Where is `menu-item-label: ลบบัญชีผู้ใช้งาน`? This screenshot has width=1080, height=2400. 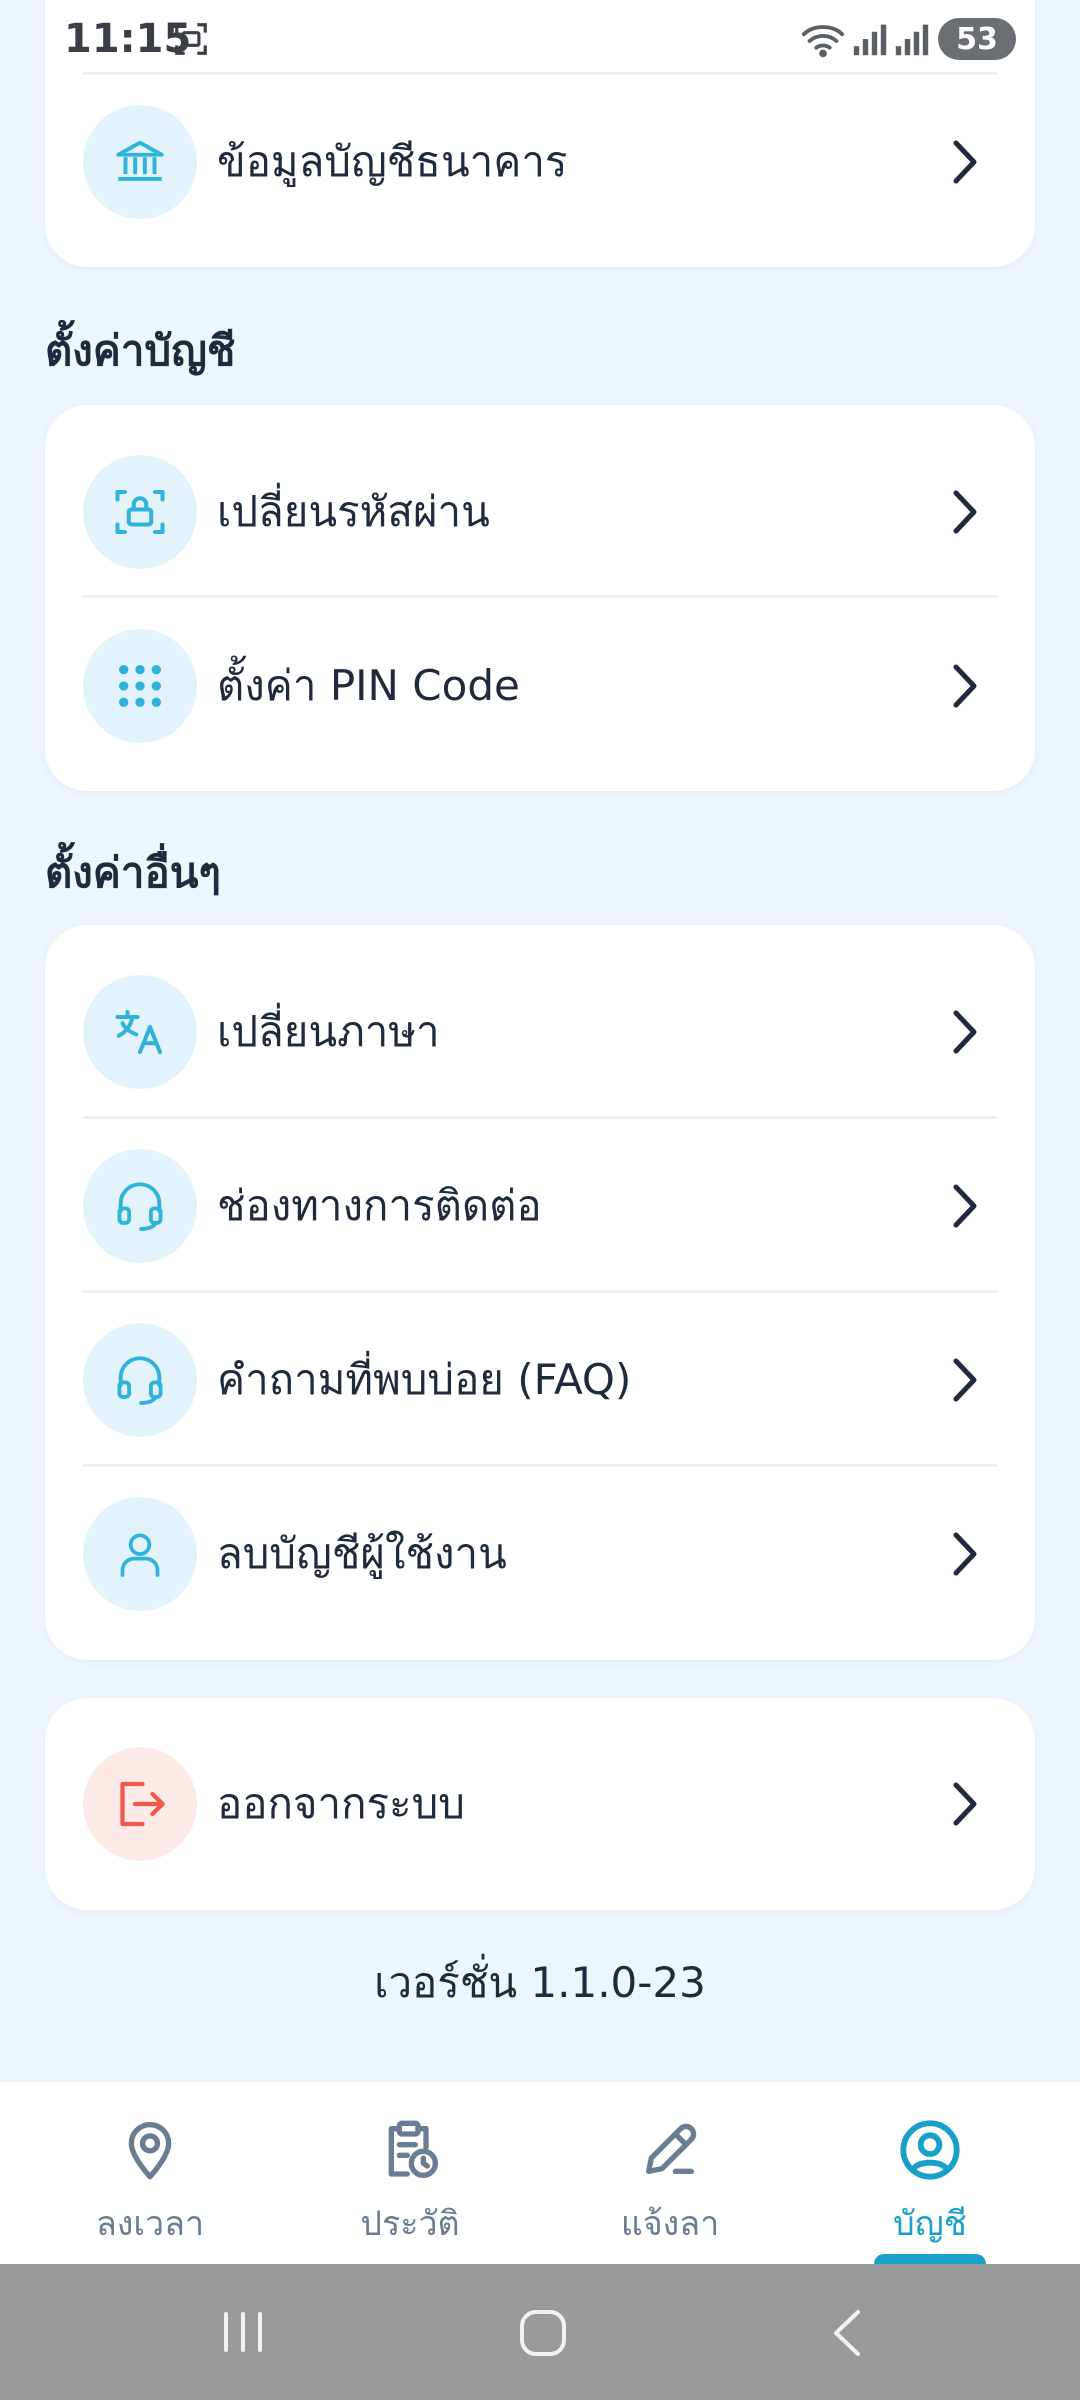 menu-item-label: ลบบัญชีผู้ใช้งาน is located at coordinates (362, 1553).